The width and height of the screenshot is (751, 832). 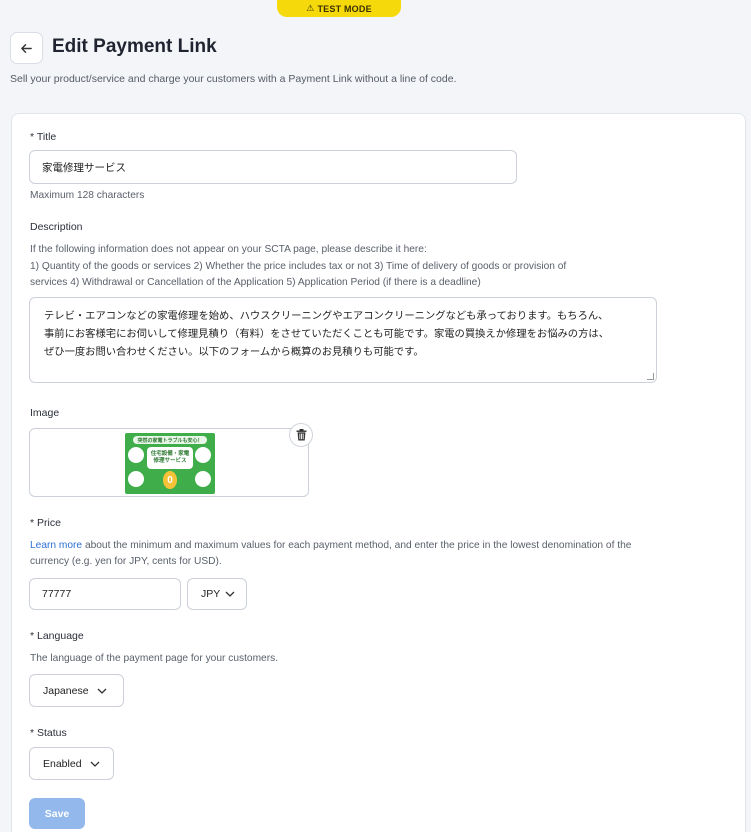 I want to click on test-mode-label: TEST MODE, so click(x=344, y=8).